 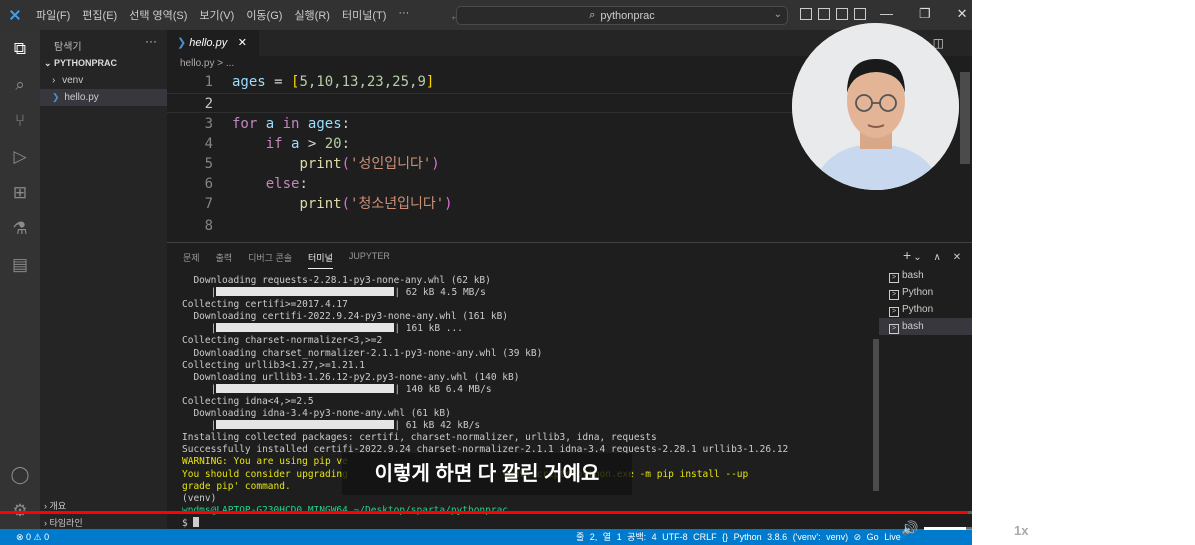 What do you see at coordinates (81, 97) in the screenshot?
I see `tree-item-label: hello.py` at bounding box center [81, 97].